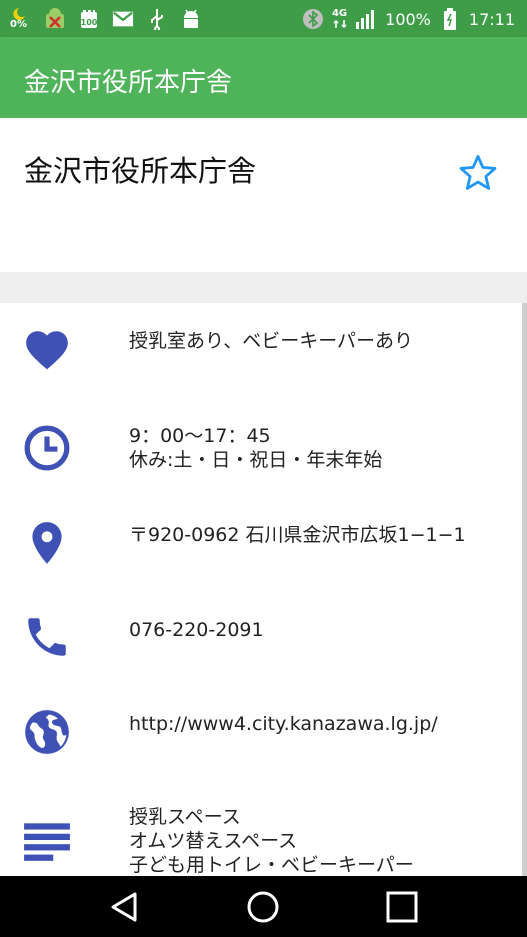  I want to click on website-text: http://www4.city.kanazawa.lg.jp/, so click(283, 724).